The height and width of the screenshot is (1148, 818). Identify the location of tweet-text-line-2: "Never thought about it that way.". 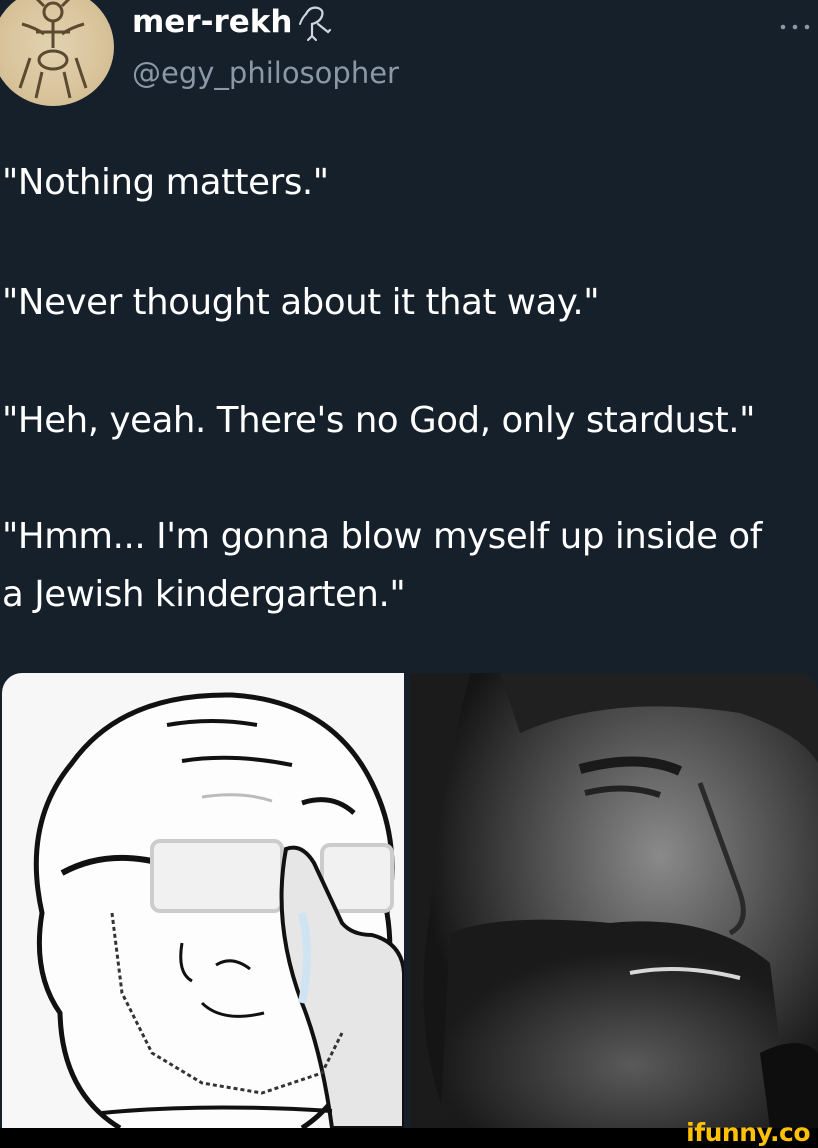
(301, 302).